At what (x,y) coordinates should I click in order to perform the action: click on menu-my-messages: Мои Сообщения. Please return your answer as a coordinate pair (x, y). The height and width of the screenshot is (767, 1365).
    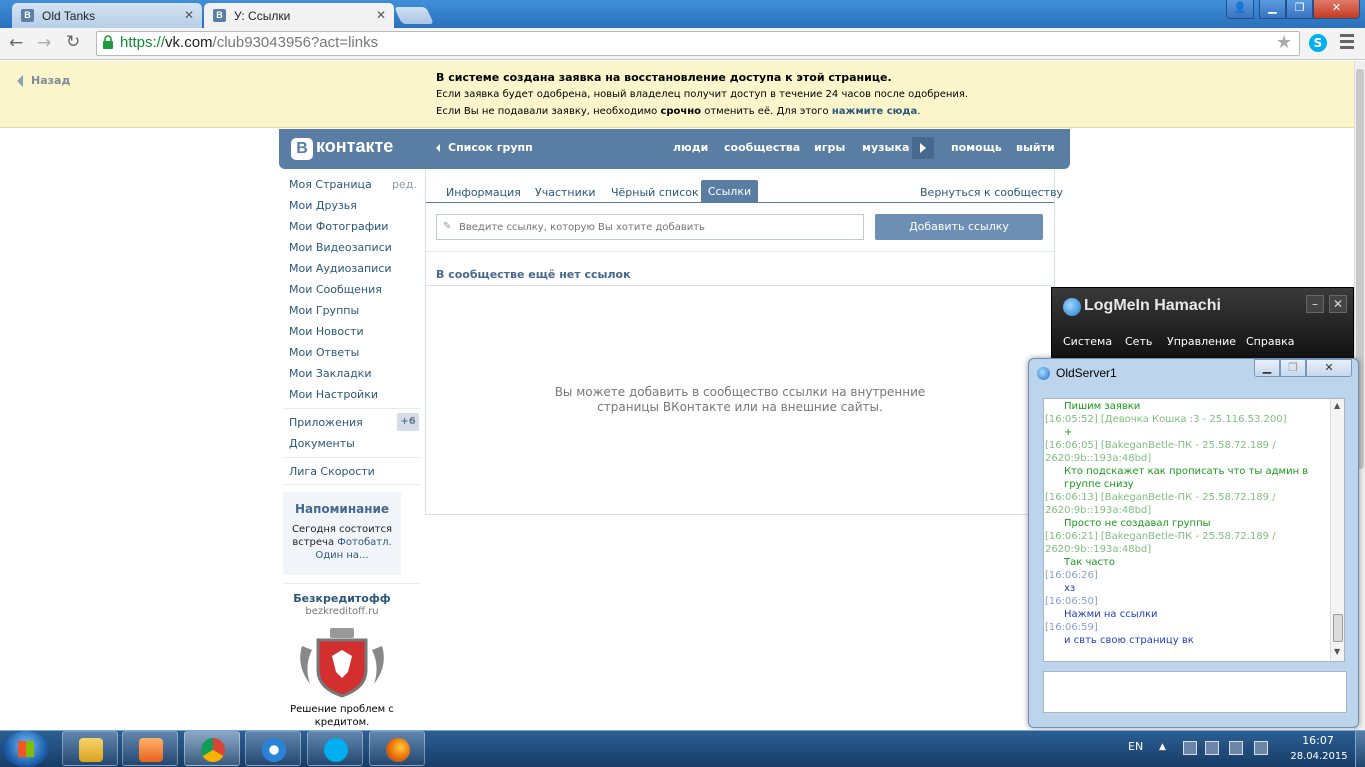
    Looking at the image, I should click on (335, 289).